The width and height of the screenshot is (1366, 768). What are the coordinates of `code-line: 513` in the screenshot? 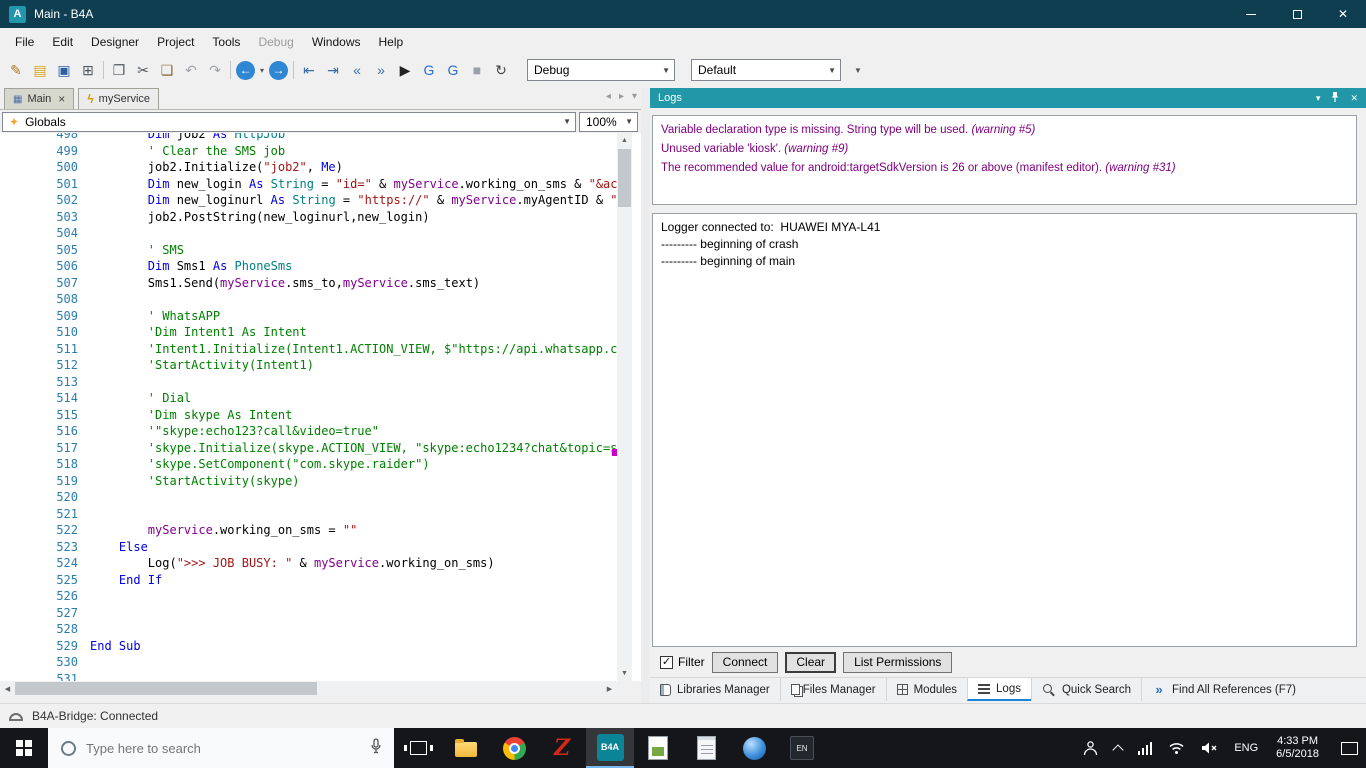 It's located at (308, 383).